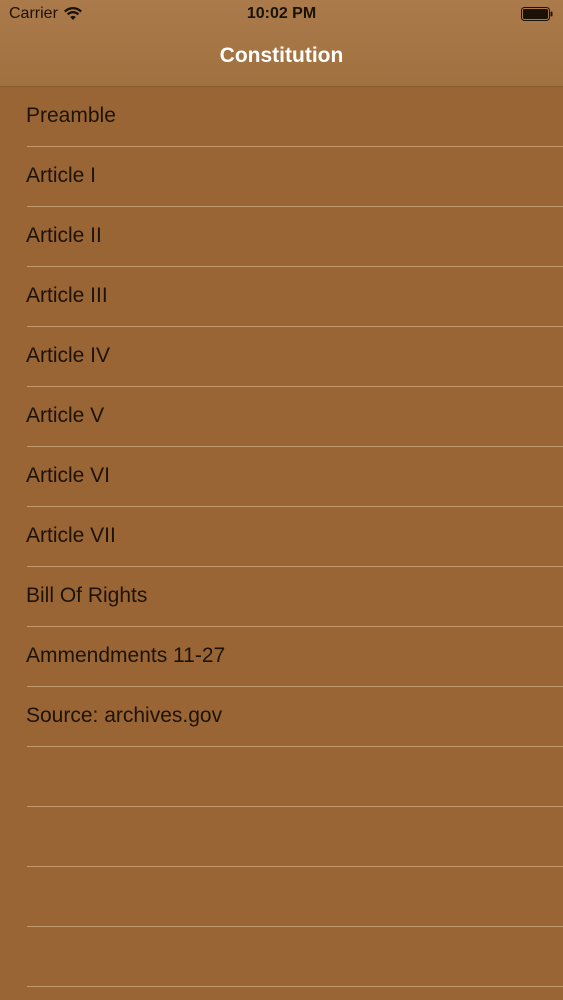 Image resolution: width=563 pixels, height=1000 pixels. I want to click on list-item-bill-of-rights: Bill Of Rights, so click(281, 597).